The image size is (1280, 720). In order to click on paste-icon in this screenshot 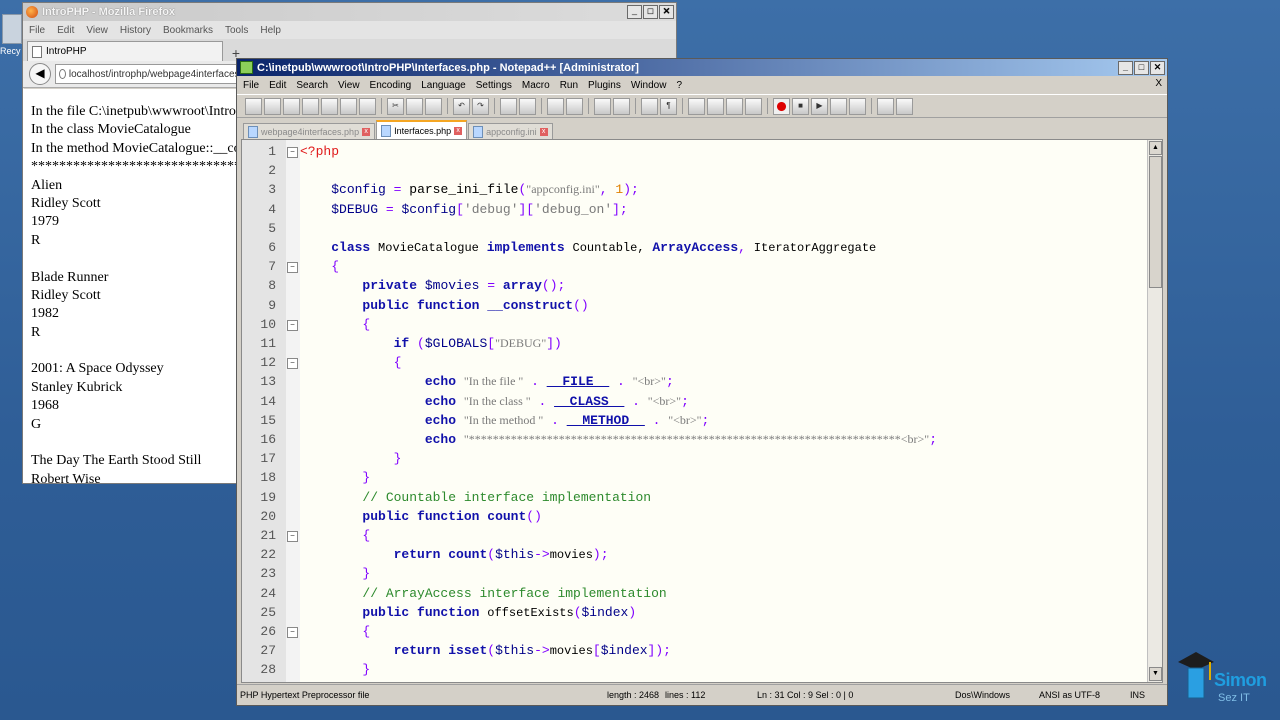, I will do `click(433, 106)`.